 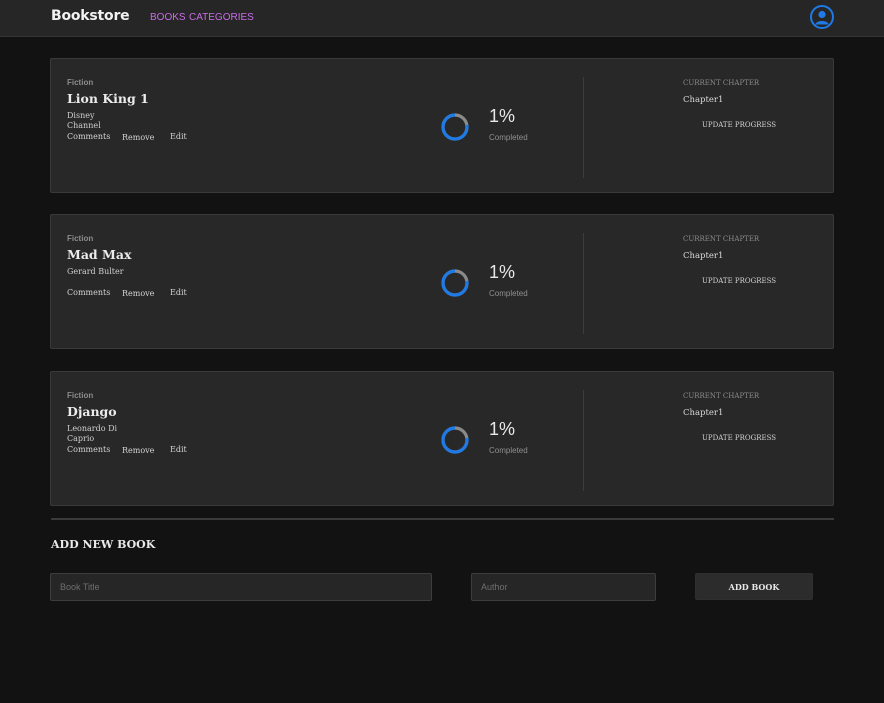 I want to click on user-avatar-icon, so click(x=822, y=17).